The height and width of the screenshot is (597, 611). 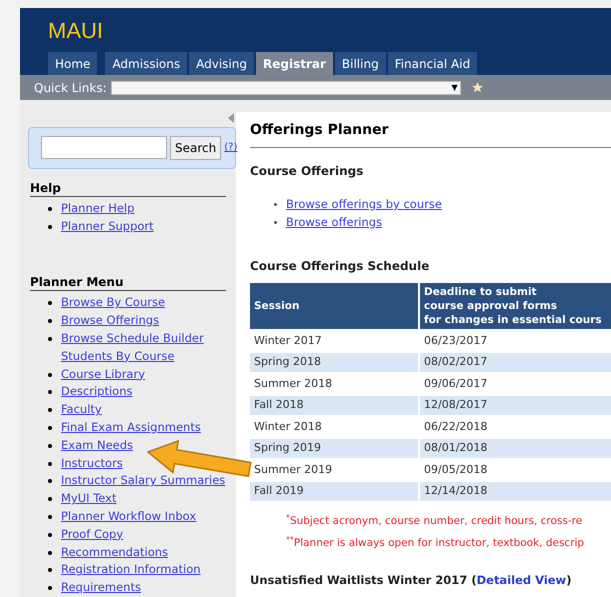 I want to click on menu-link: Registration Information, so click(x=131, y=570).